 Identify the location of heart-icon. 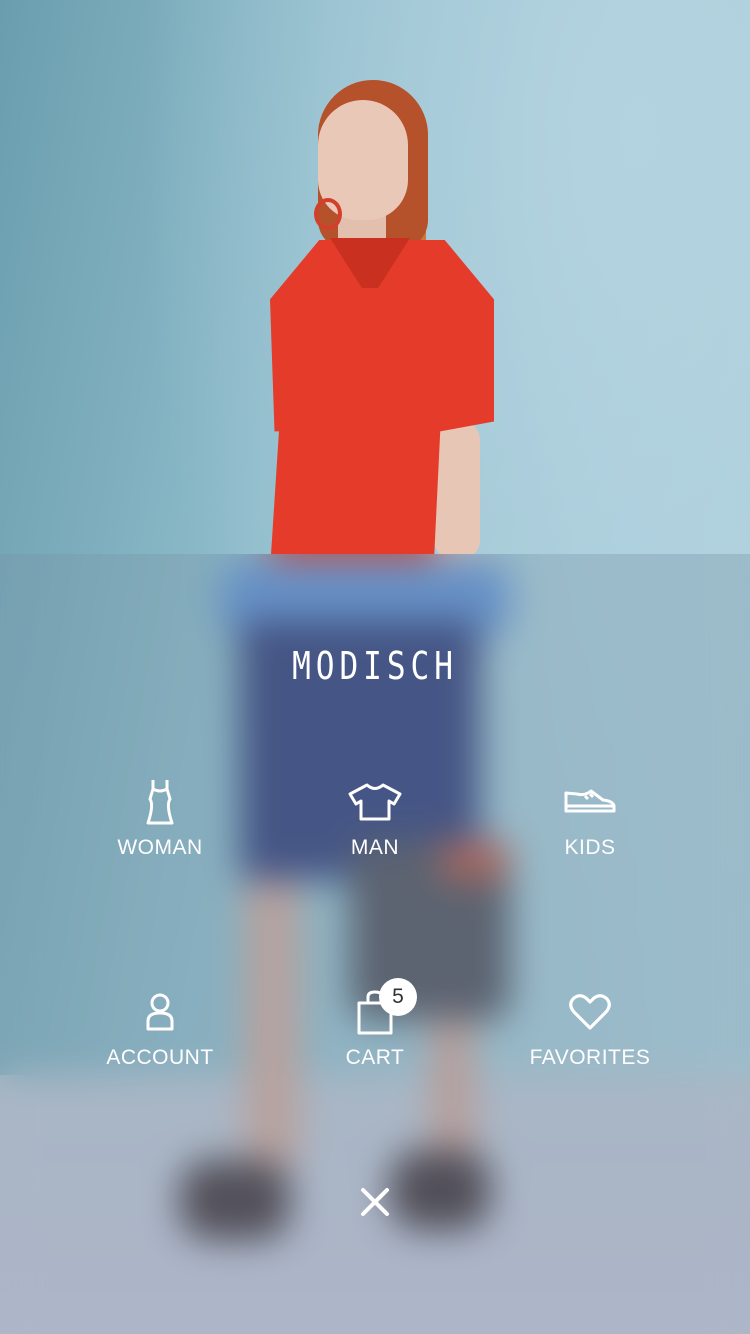
(590, 1012).